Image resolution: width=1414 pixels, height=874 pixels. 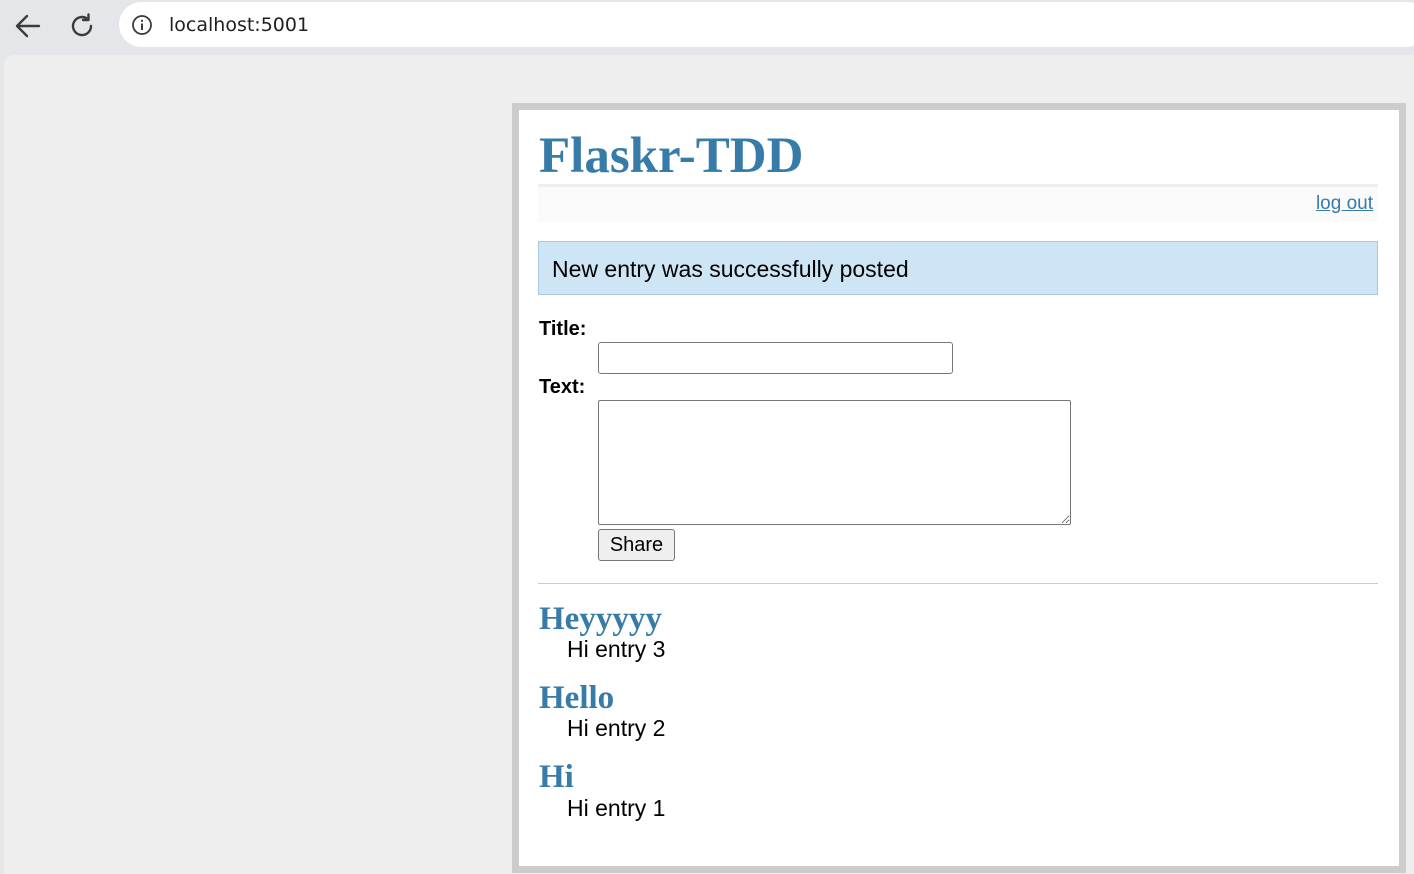 What do you see at coordinates (556, 777) in the screenshot?
I see `entry-title: Hi` at bounding box center [556, 777].